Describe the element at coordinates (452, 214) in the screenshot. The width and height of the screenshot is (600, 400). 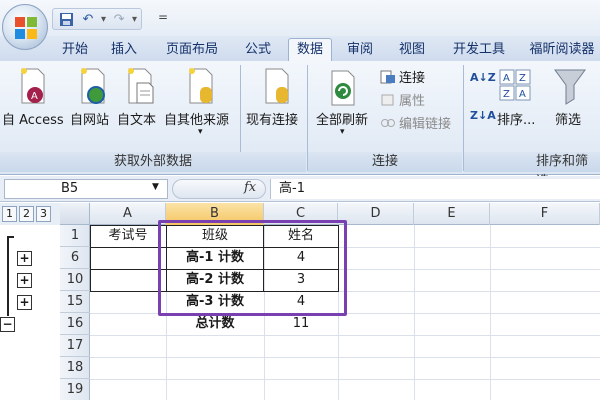
I see `column-header-e: E` at that location.